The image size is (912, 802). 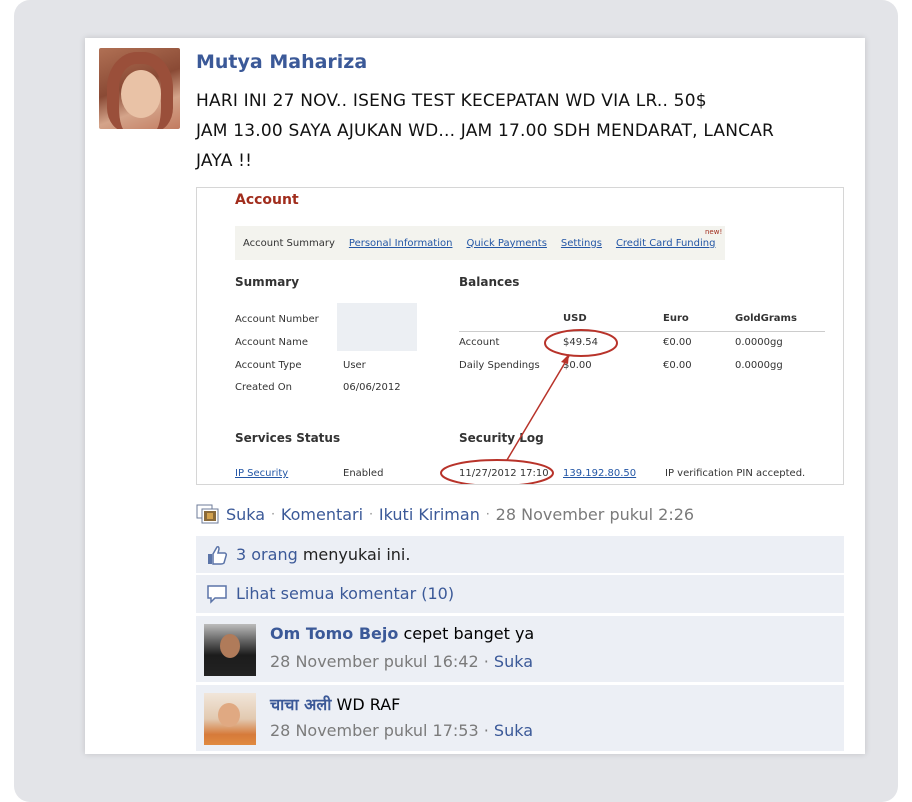 I want to click on comment-bubble-icon, so click(x=217, y=594).